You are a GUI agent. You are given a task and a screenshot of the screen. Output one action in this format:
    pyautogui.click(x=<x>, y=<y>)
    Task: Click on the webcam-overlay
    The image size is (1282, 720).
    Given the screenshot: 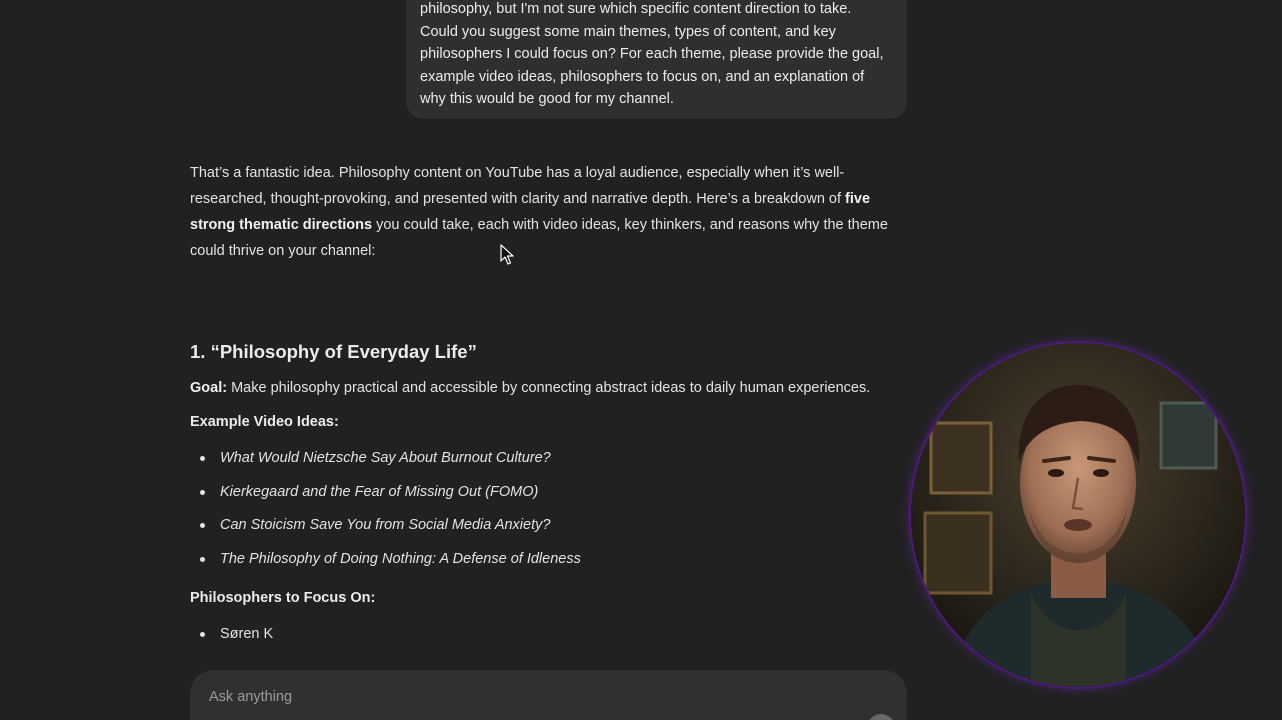 What is the action you would take?
    pyautogui.click(x=1078, y=515)
    